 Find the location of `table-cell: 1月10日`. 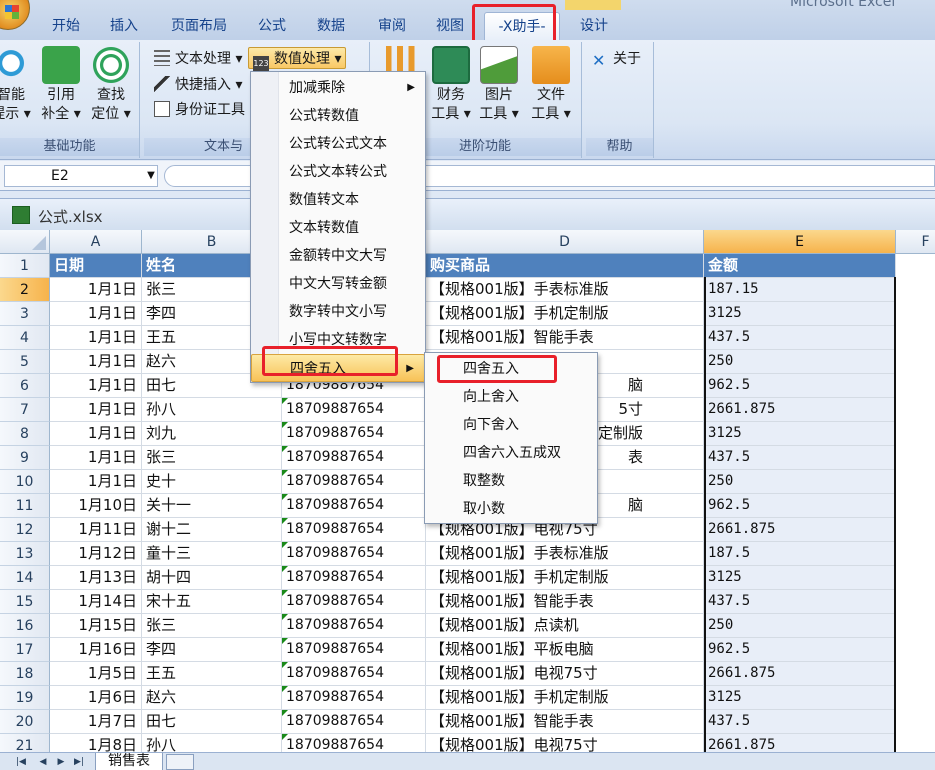

table-cell: 1月10日 is located at coordinates (96, 506).